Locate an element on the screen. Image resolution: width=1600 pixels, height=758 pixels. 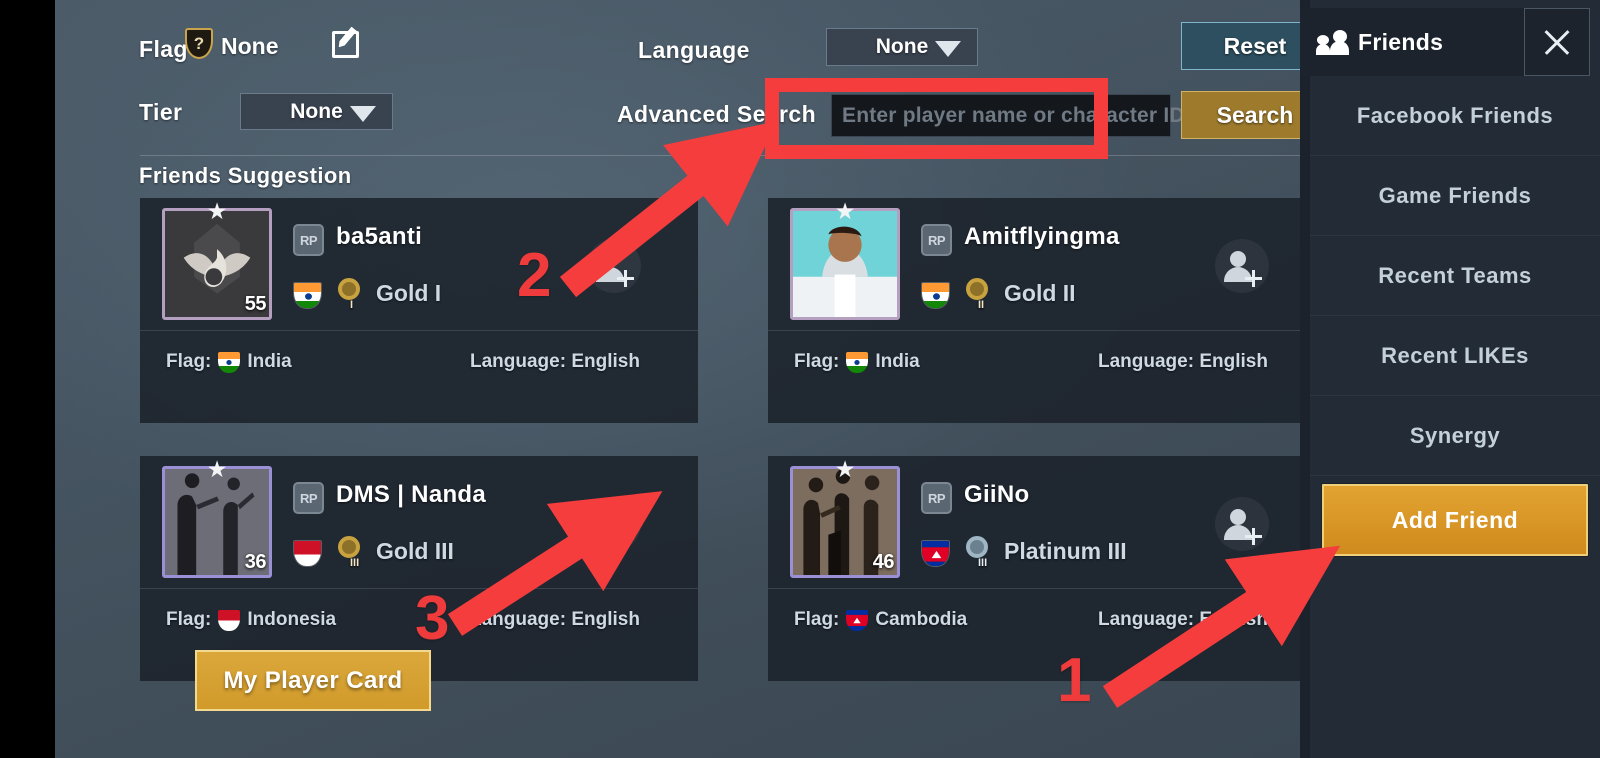
sidebar-item-facebook-friends: Facebook Friends is located at coordinates (1455, 116).